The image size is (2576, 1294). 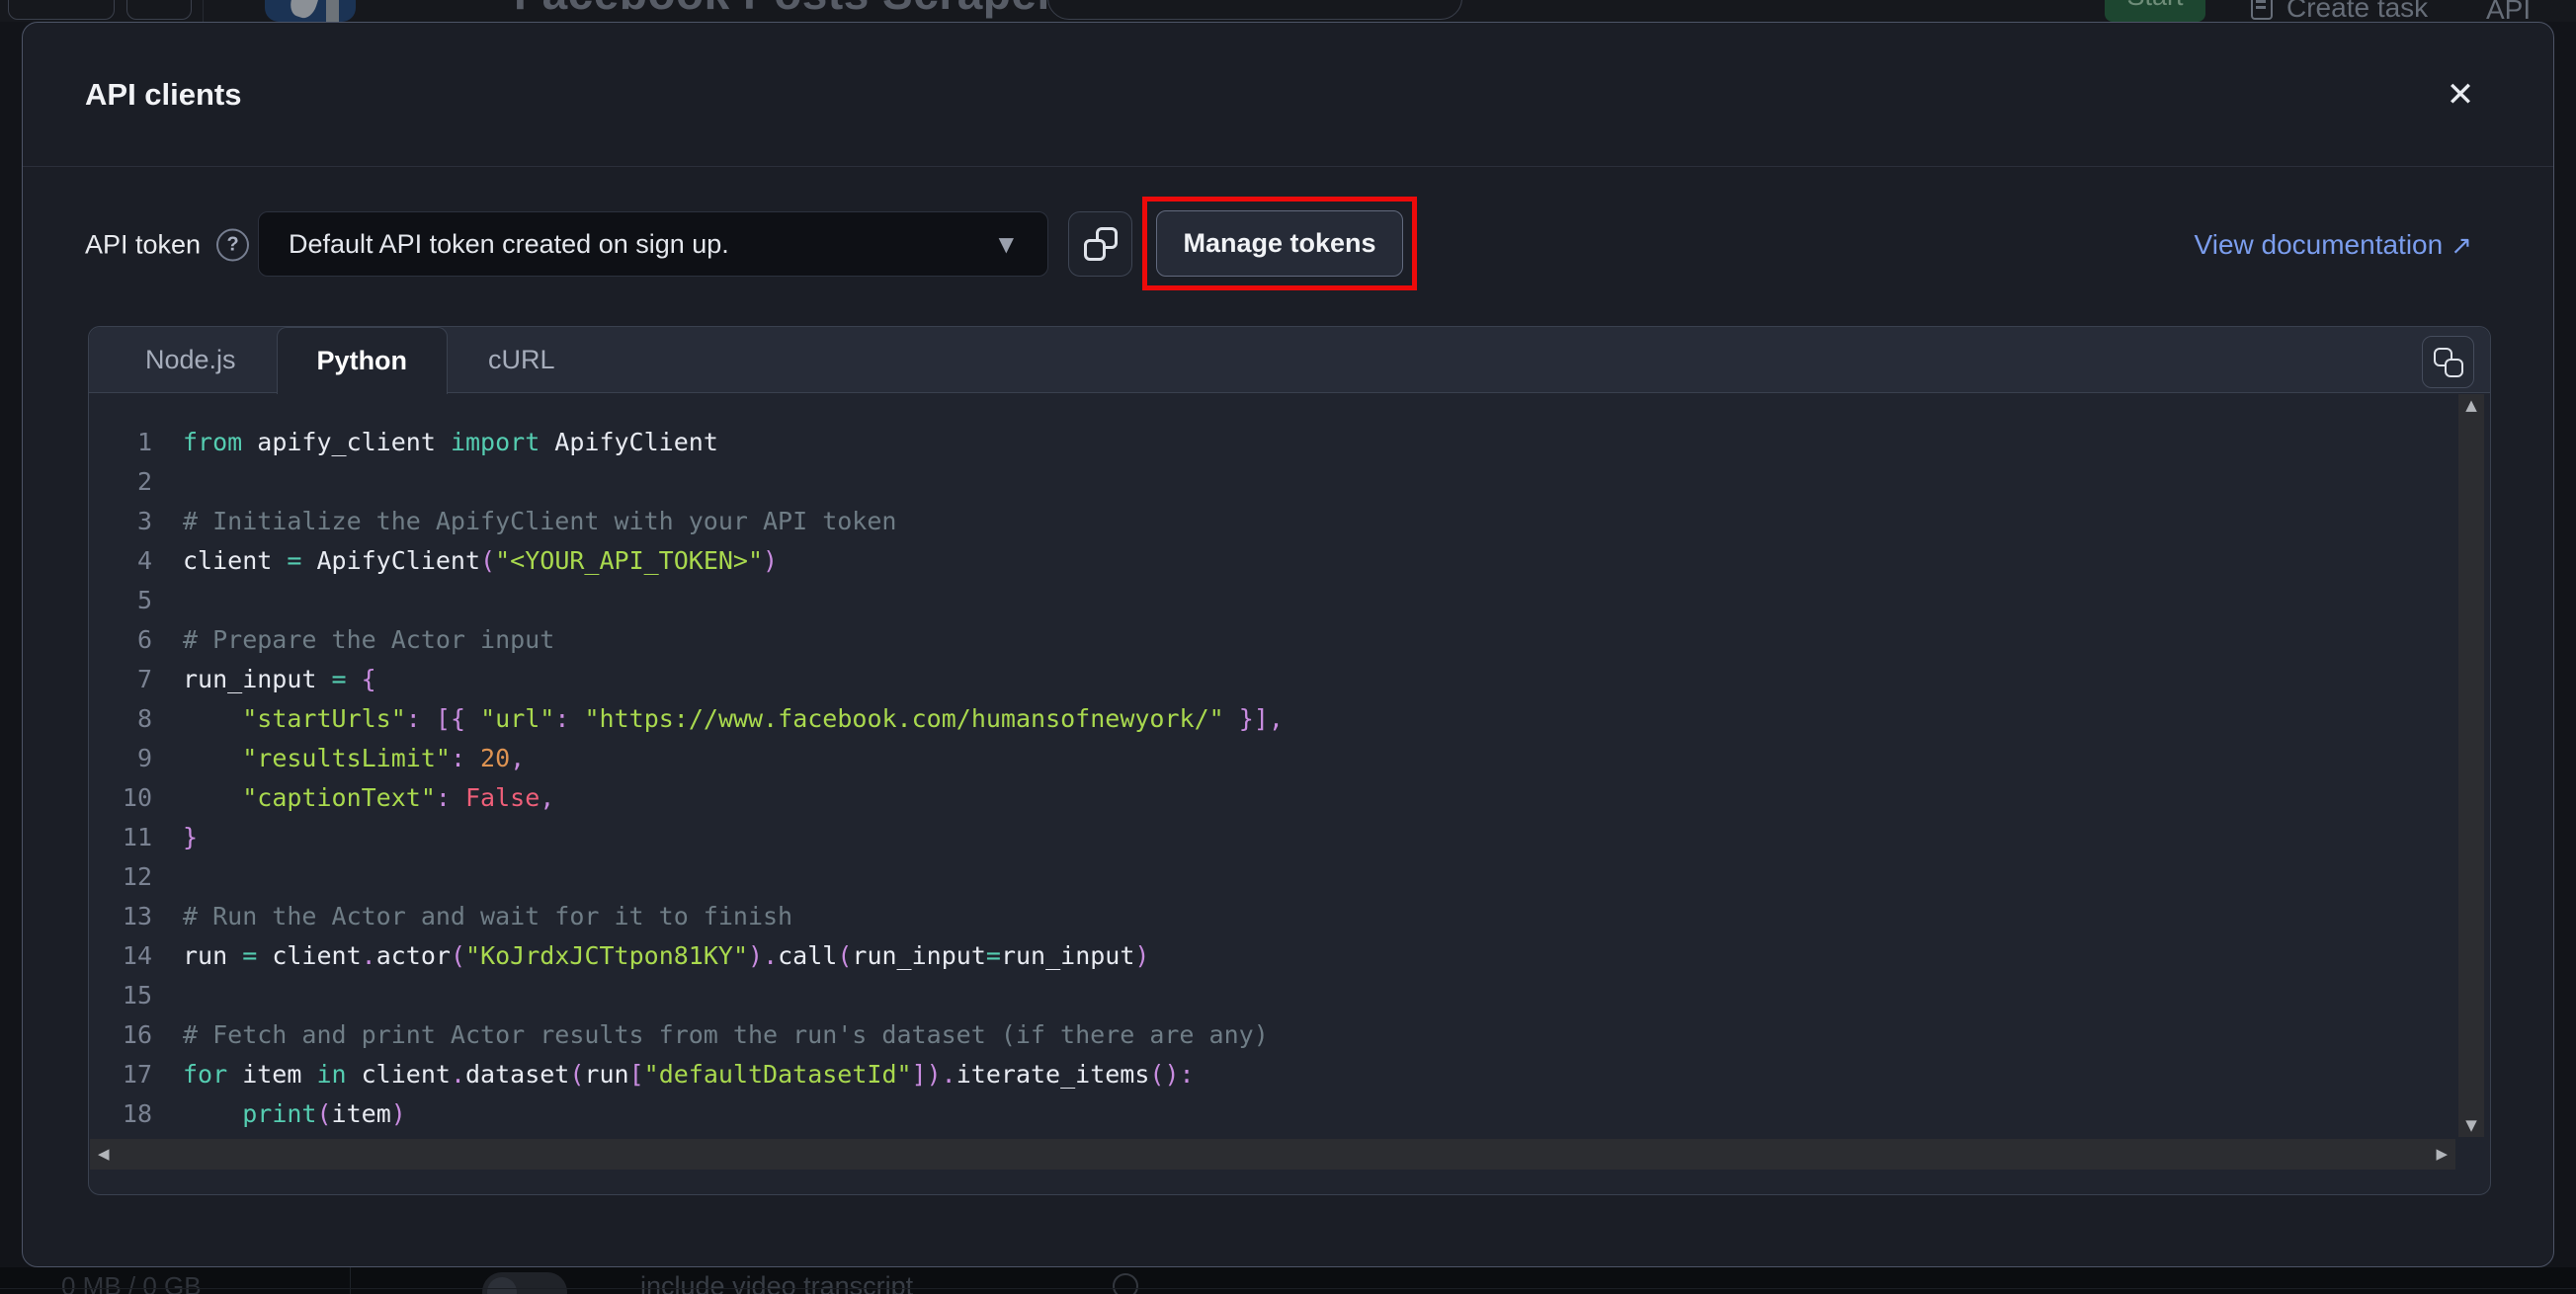 I want to click on api-token-select-value: Default API token created on sign up., so click(x=509, y=243).